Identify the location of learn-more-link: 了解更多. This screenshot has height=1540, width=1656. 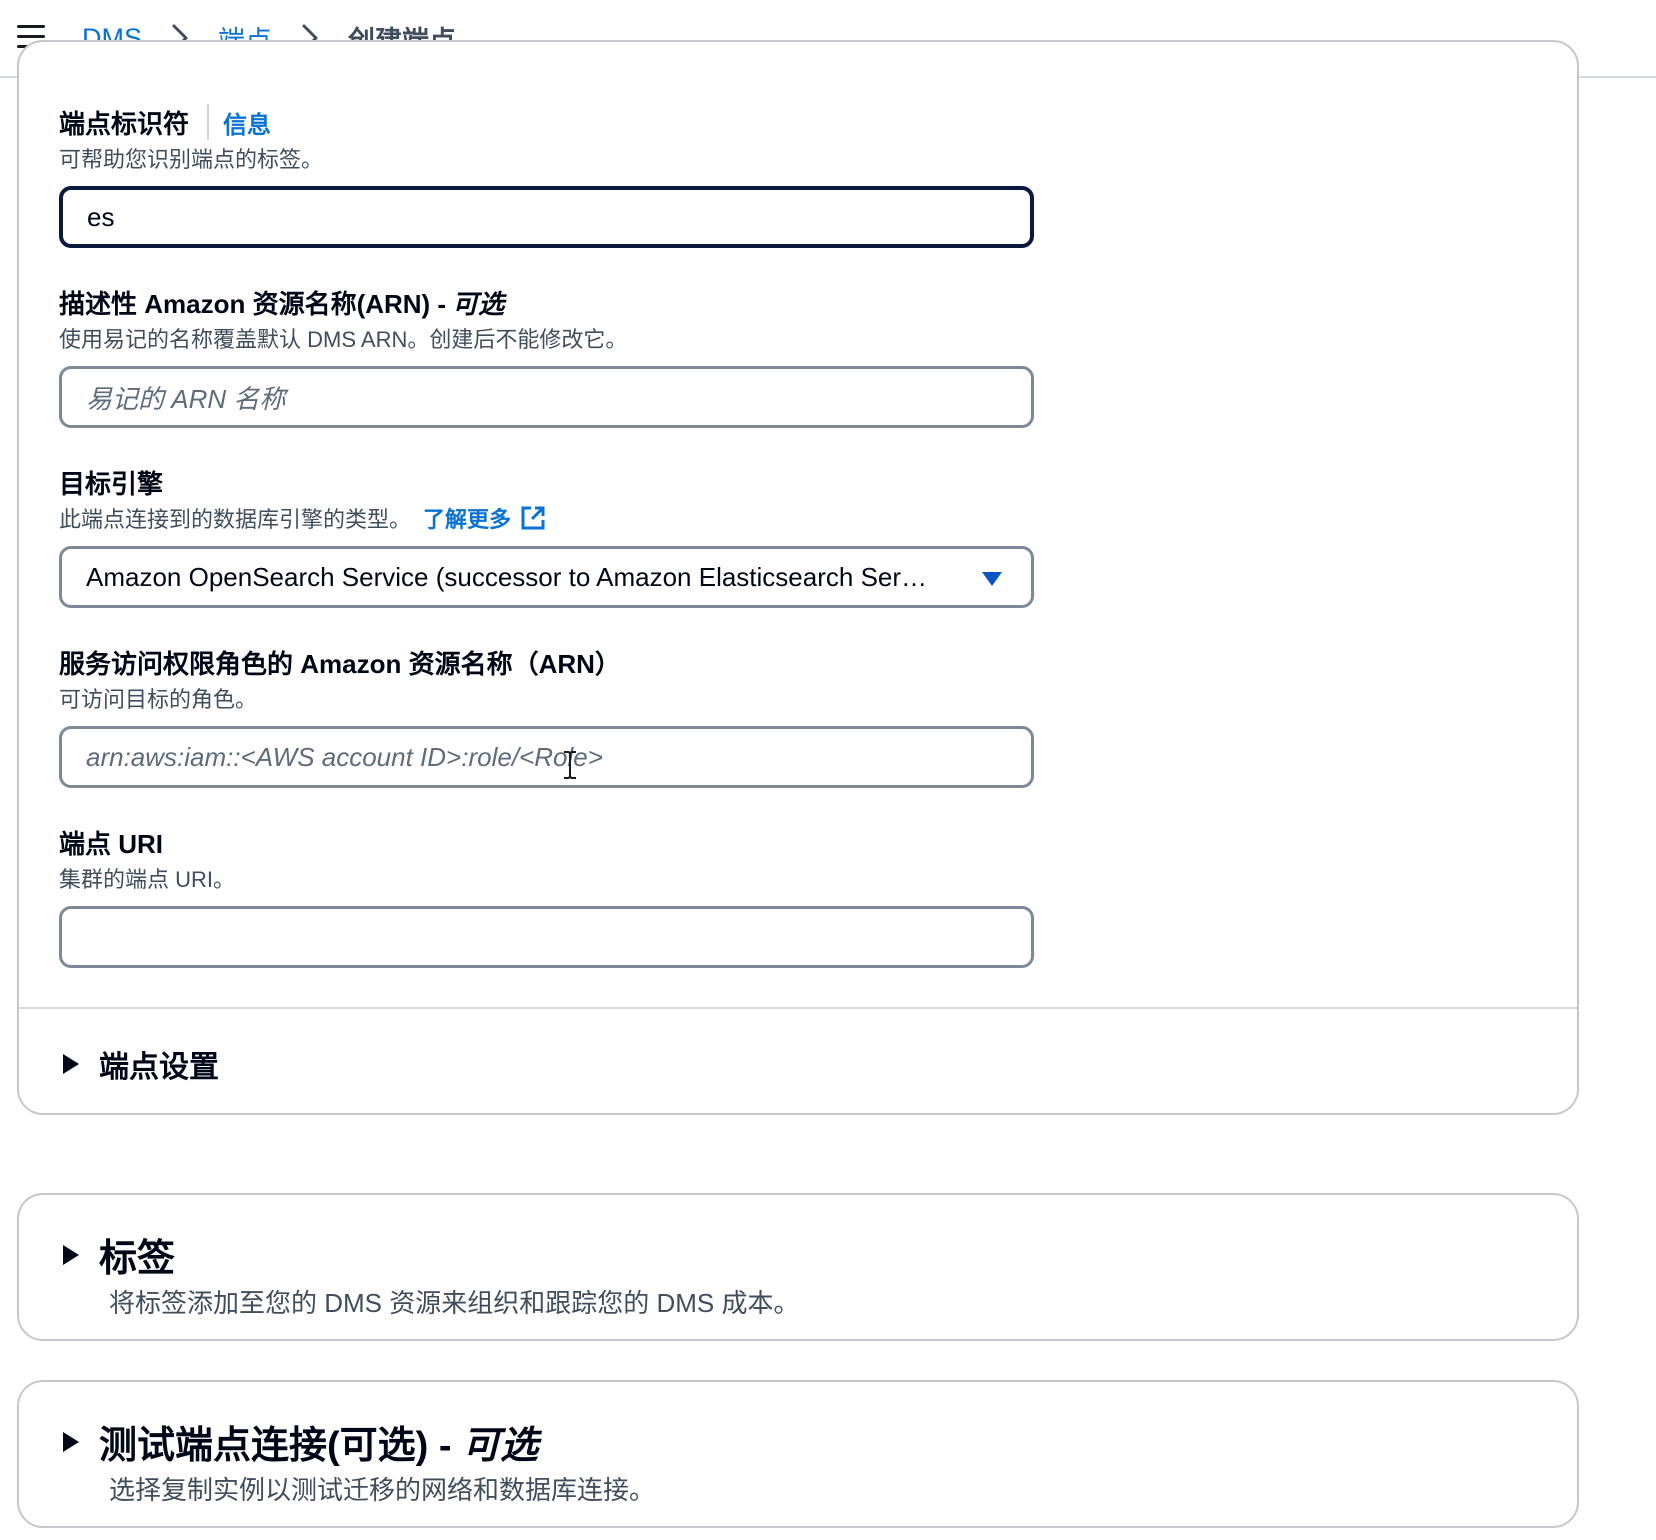
(485, 518).